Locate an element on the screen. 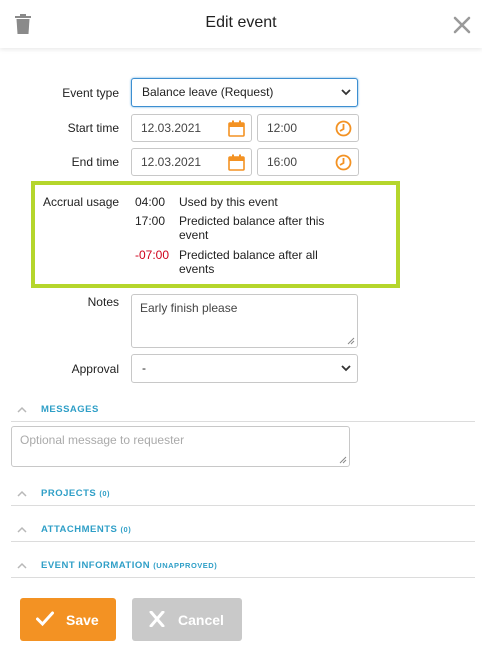  end-date-value: 12.03.2021 is located at coordinates (171, 162).